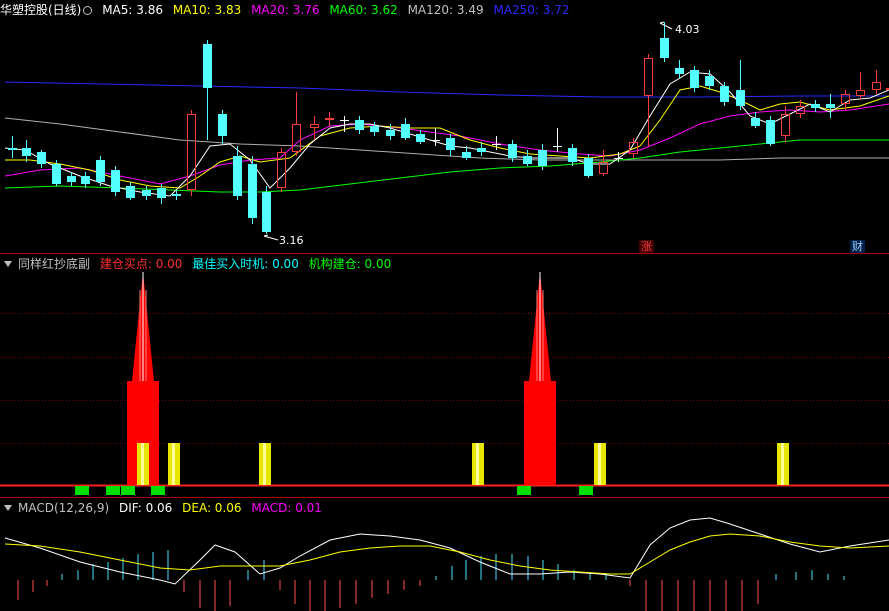  I want to click on low-price-label: 3.16, so click(291, 240).